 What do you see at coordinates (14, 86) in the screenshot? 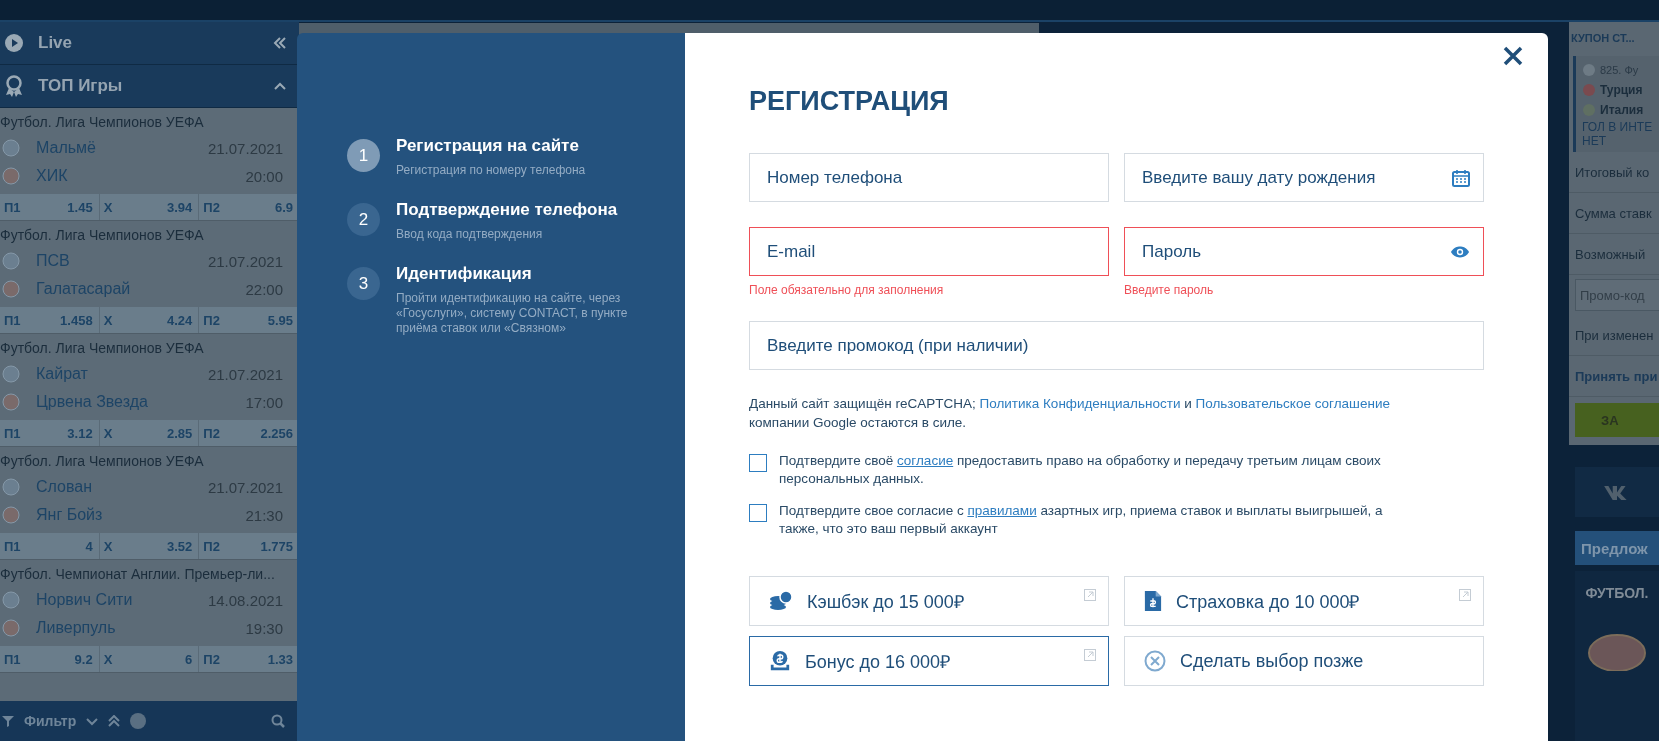
I see `award-ribbon-icon` at bounding box center [14, 86].